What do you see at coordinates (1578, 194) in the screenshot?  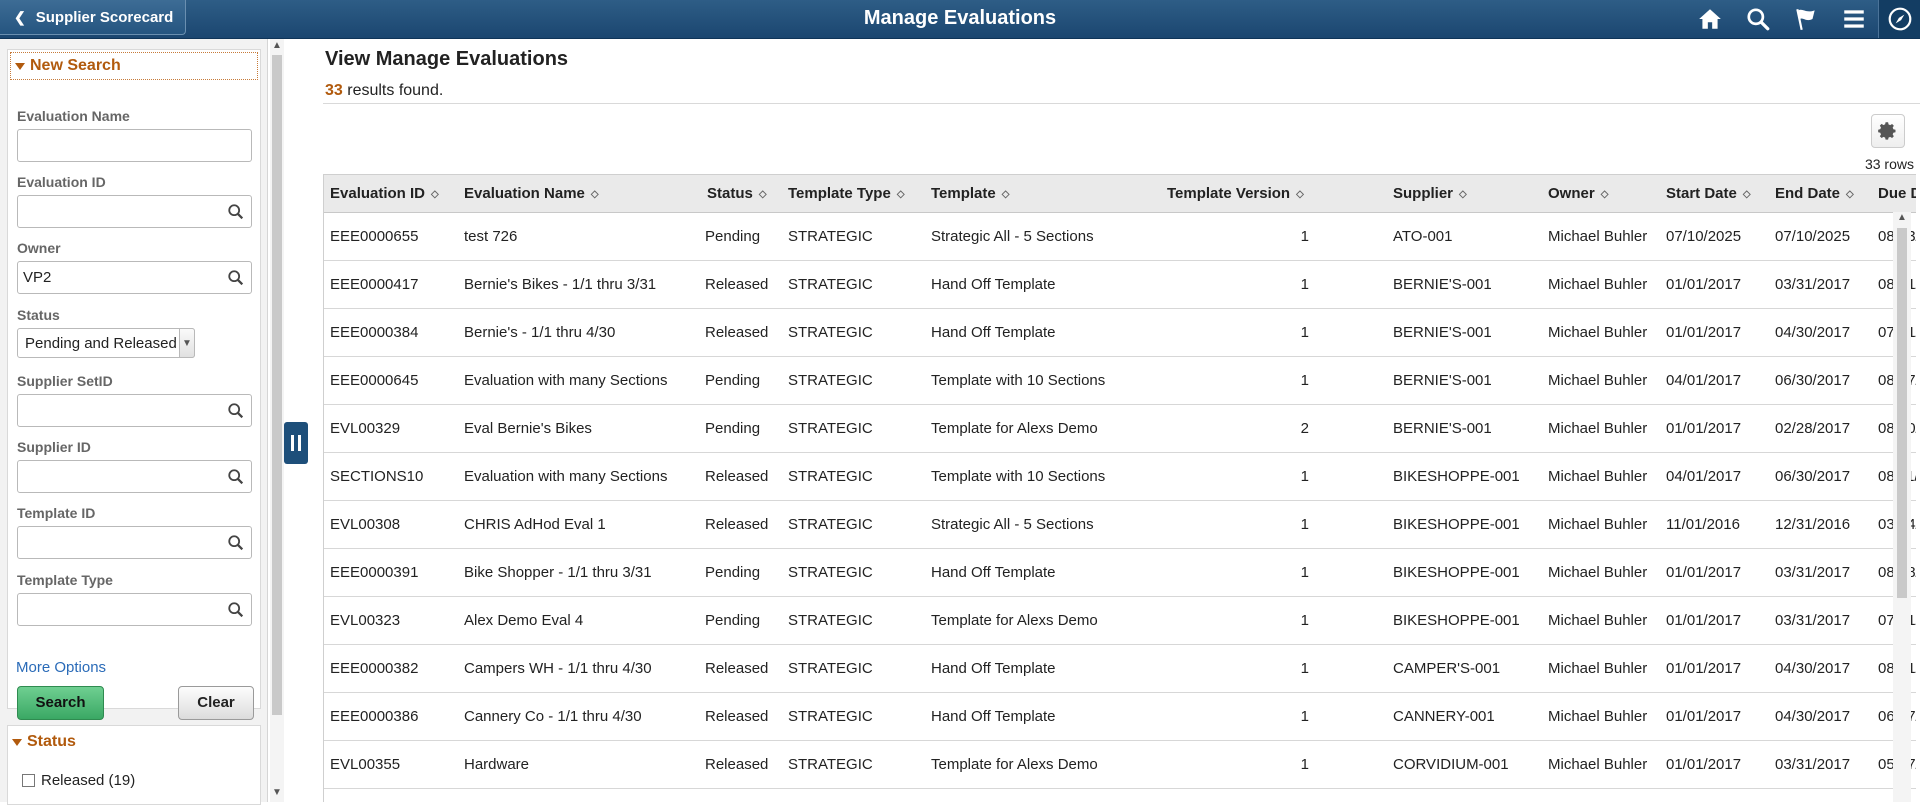 I see `column-header-owner: Owner ◇` at bounding box center [1578, 194].